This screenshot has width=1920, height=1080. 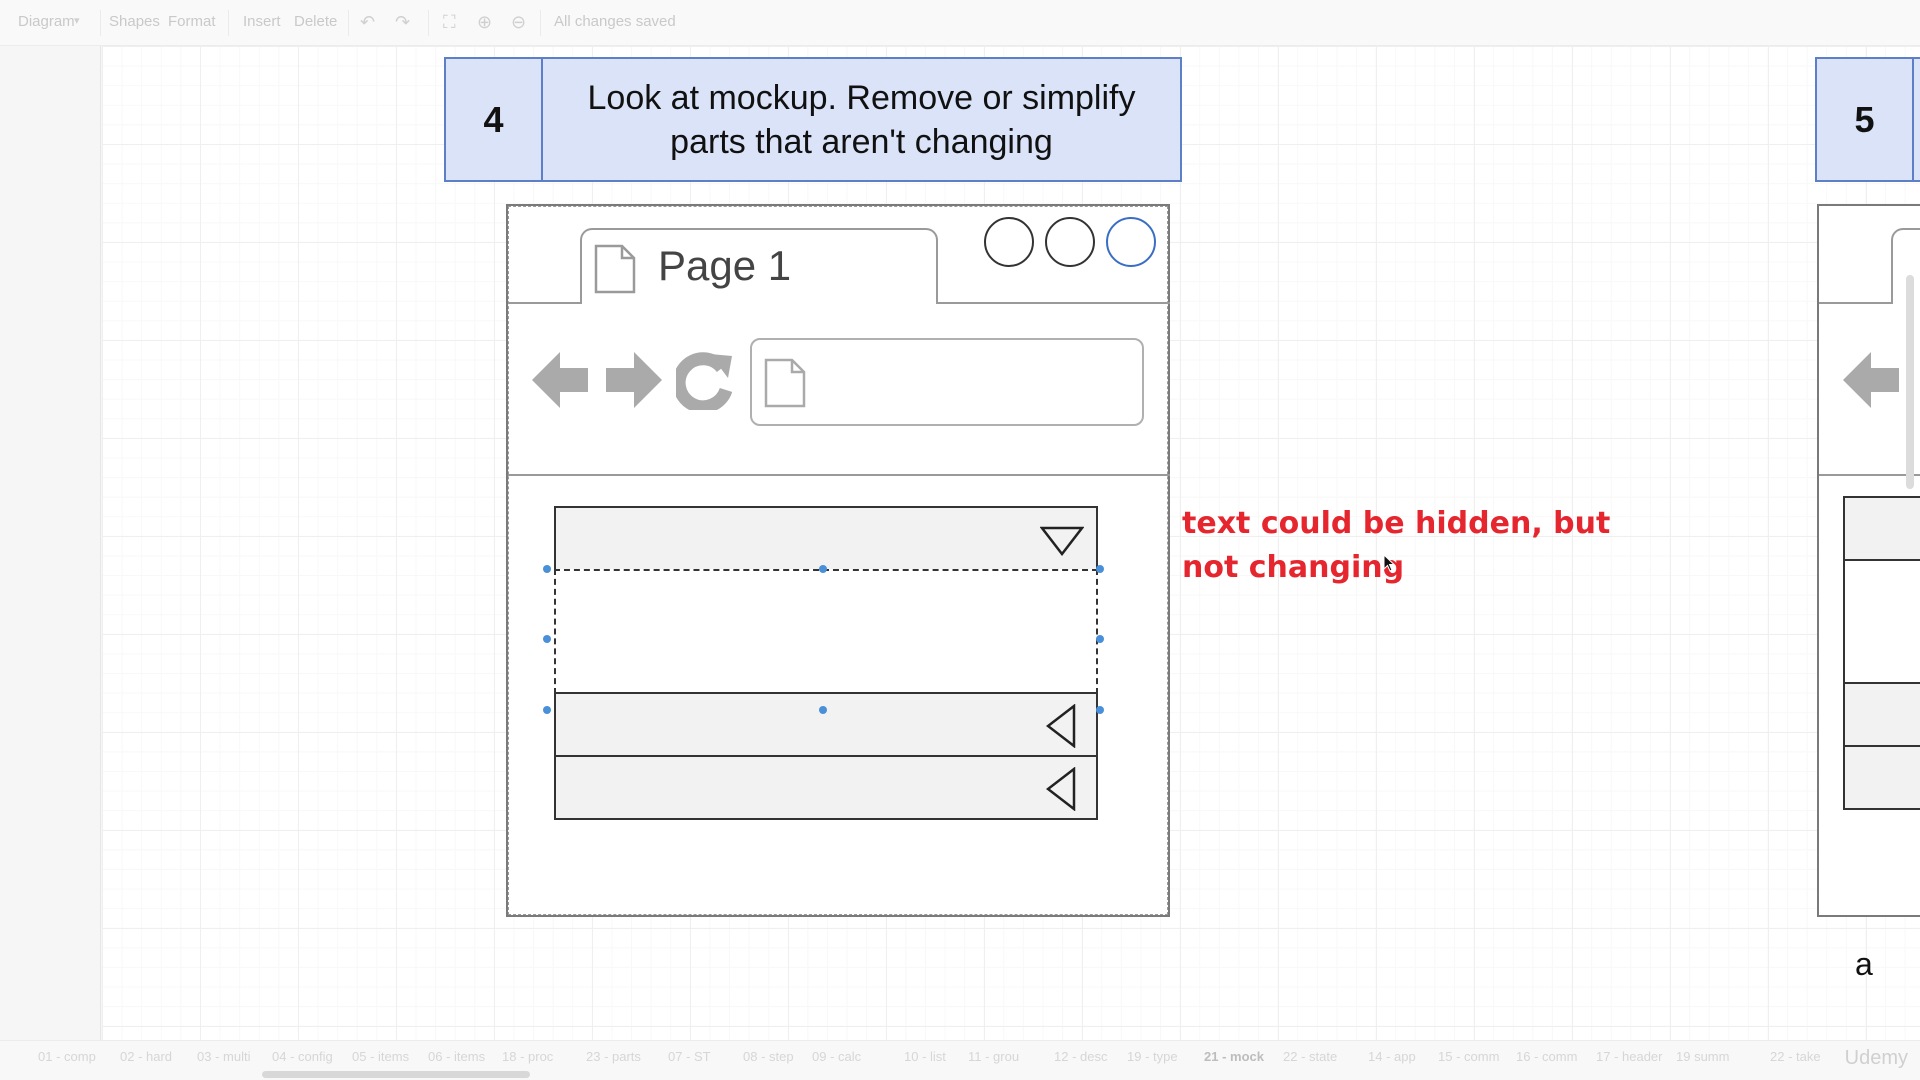 I want to click on step-5-header: 5, so click(x=1867, y=119).